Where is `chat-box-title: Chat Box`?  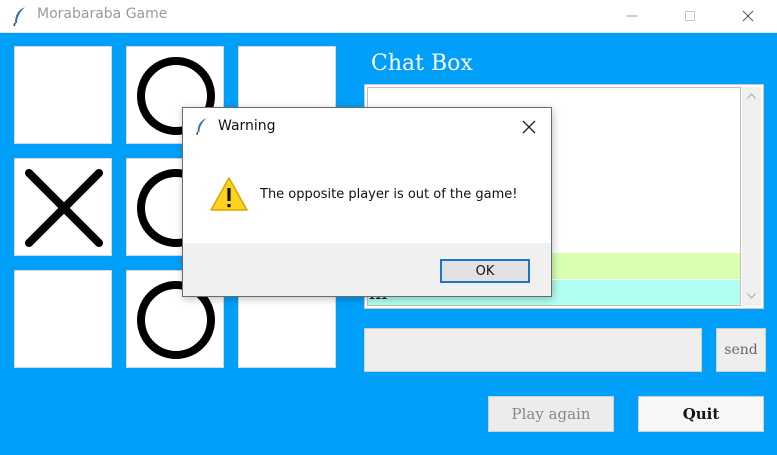
chat-box-title: Chat Box is located at coordinates (422, 63).